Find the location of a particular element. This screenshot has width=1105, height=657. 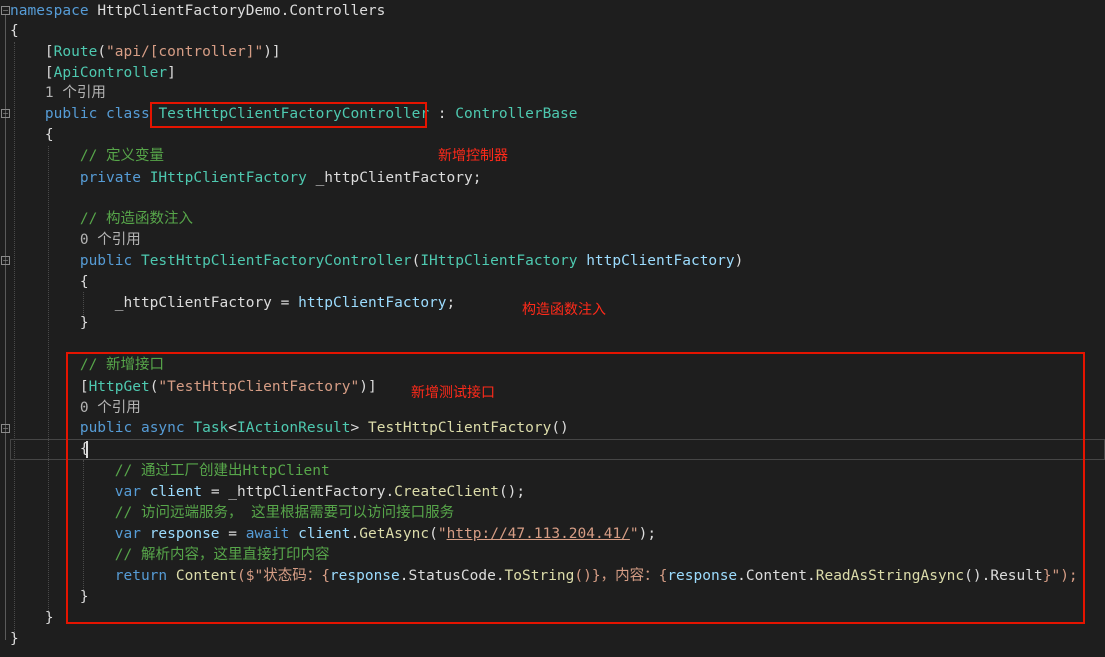

code-line: // 构造函数注入 is located at coordinates (136, 219).